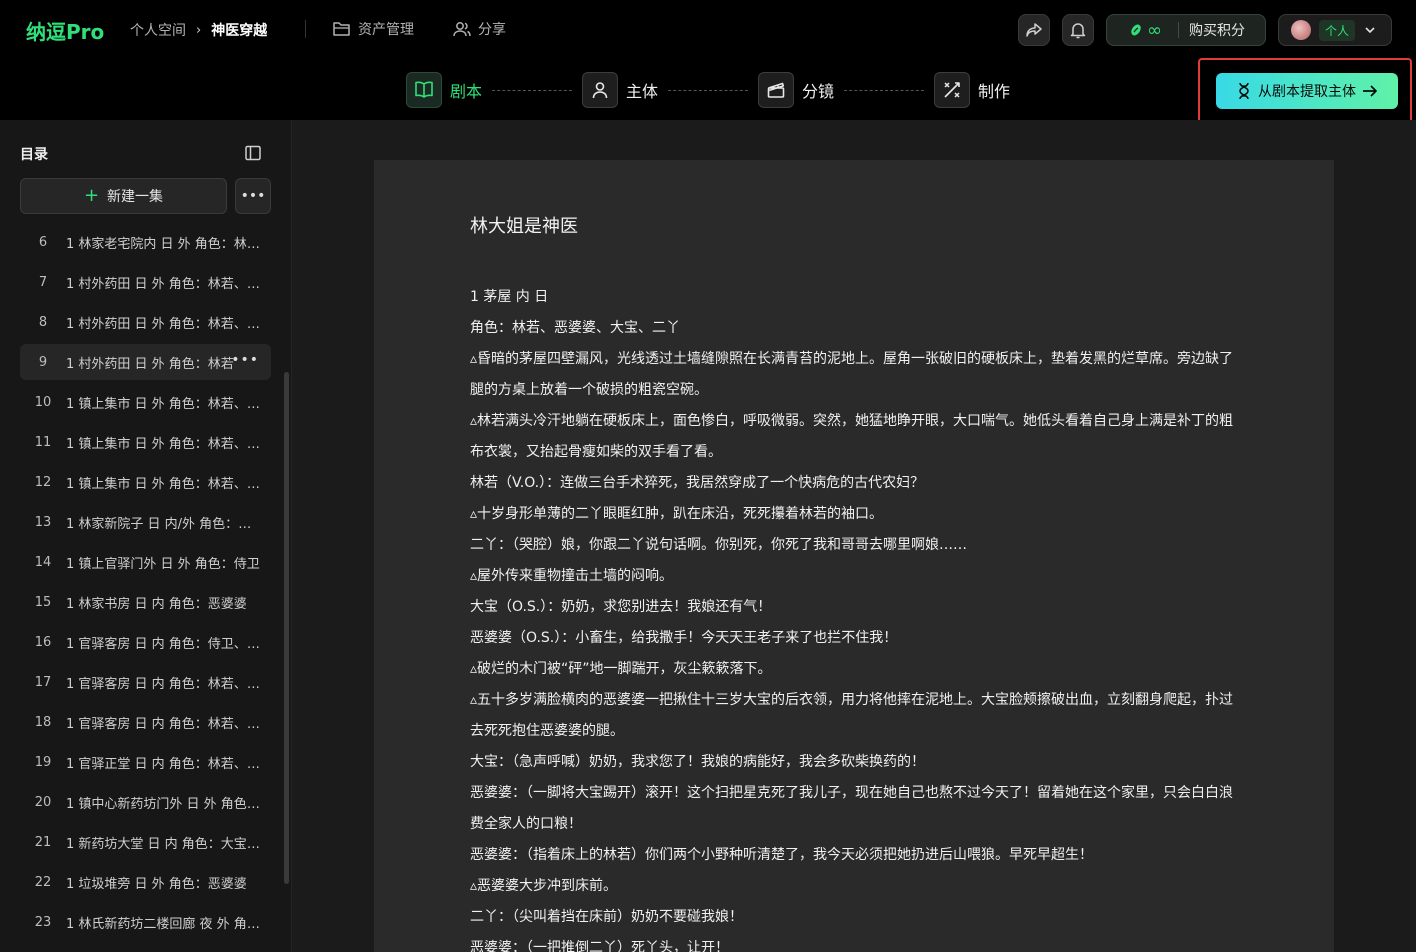 The height and width of the screenshot is (952, 1416). I want to click on bell-icon, so click(1078, 31).